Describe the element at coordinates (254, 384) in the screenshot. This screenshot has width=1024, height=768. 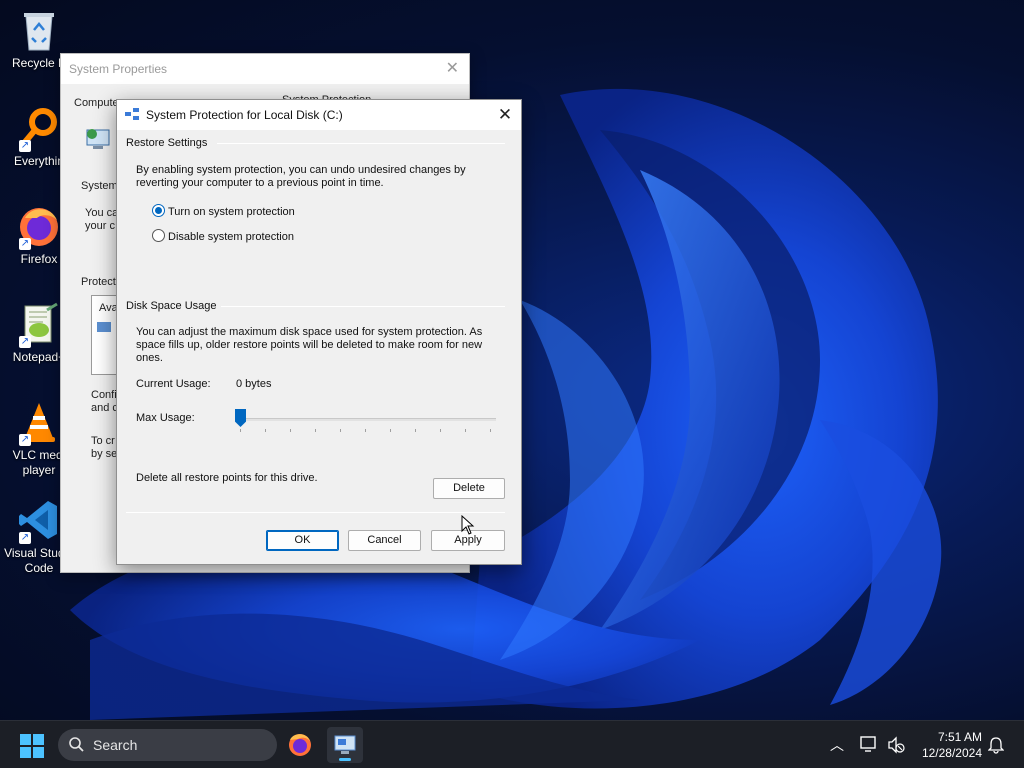
I see `current-usage-value: 0 bytes` at that location.